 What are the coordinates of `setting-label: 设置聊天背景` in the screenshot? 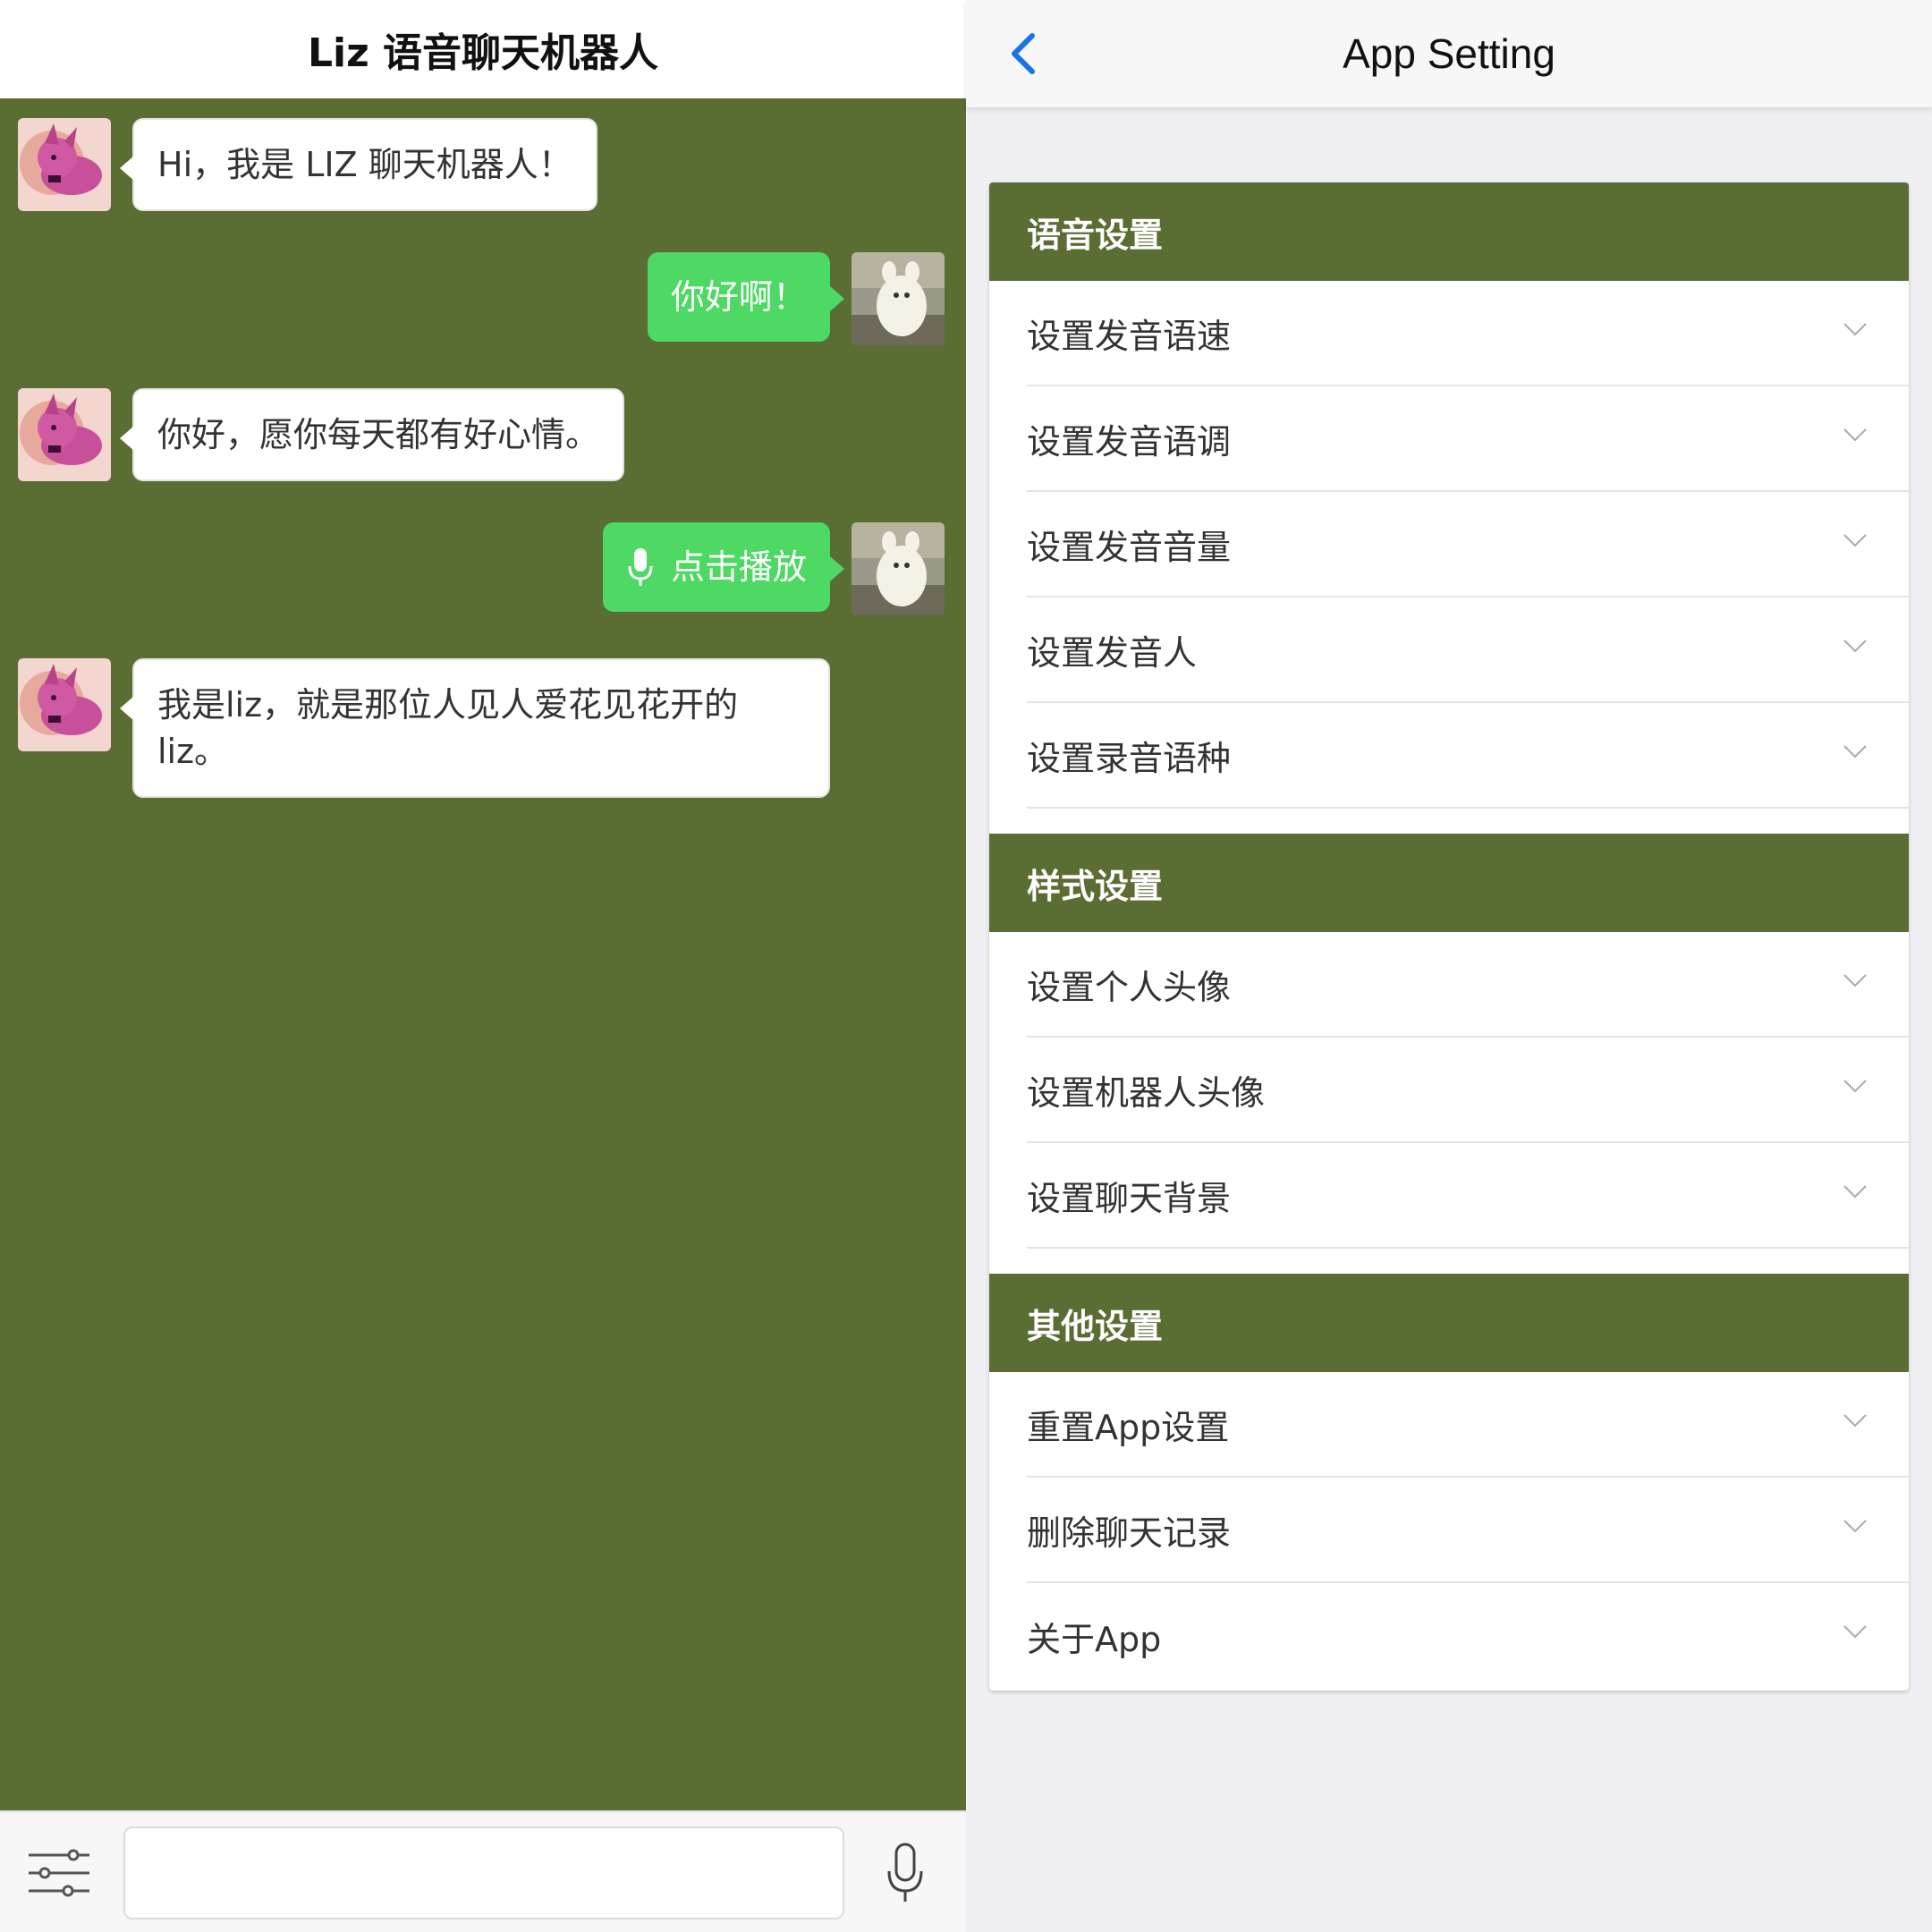 It's located at (1129, 1198).